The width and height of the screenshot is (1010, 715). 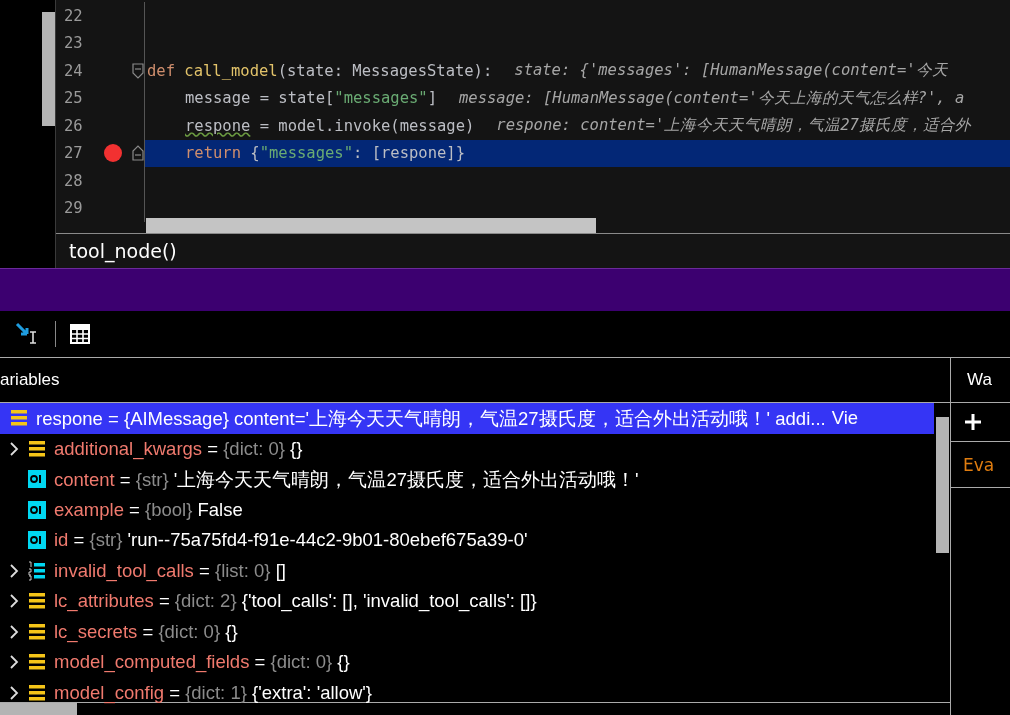 I want to click on panel-title: ariables, so click(x=30, y=380).